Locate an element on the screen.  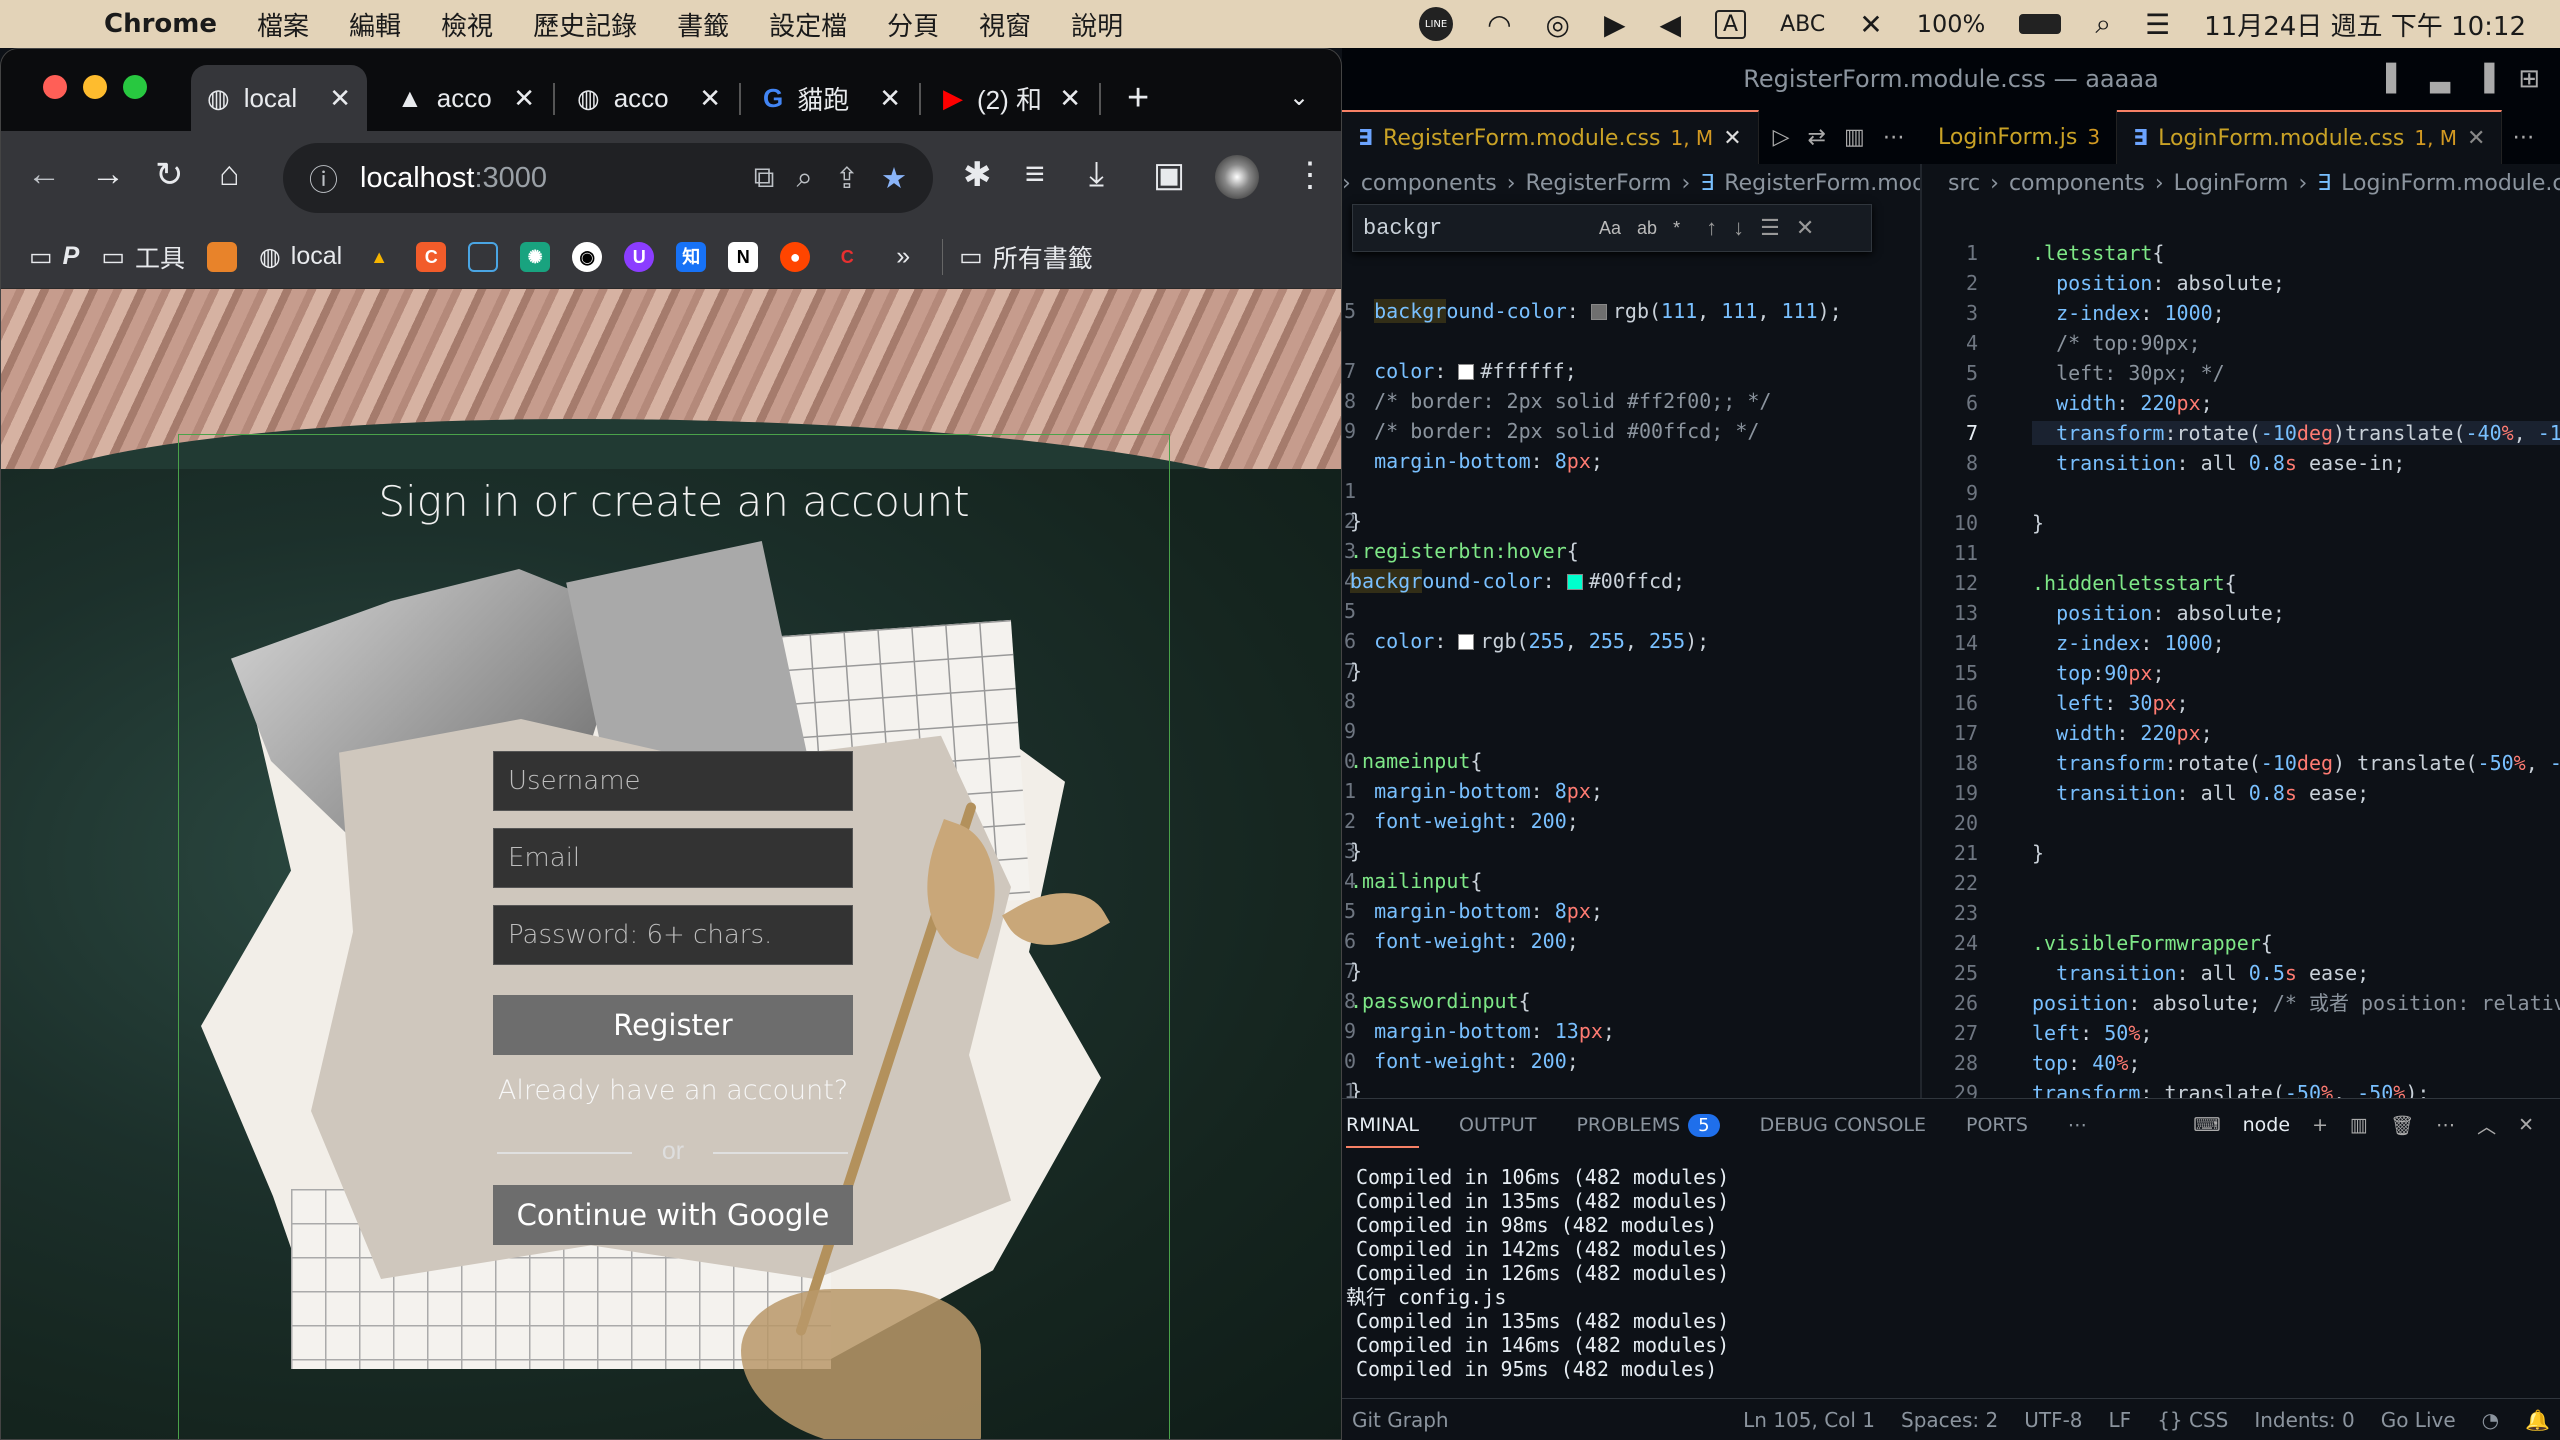
indentation: Spaces: 2 is located at coordinates (1949, 1420).